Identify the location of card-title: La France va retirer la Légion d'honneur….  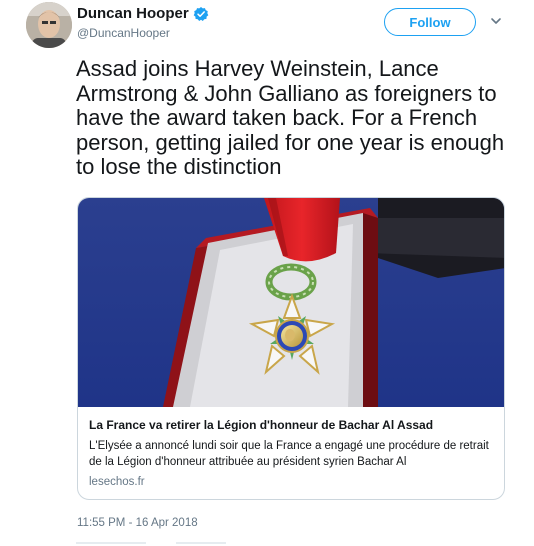
(261, 425).